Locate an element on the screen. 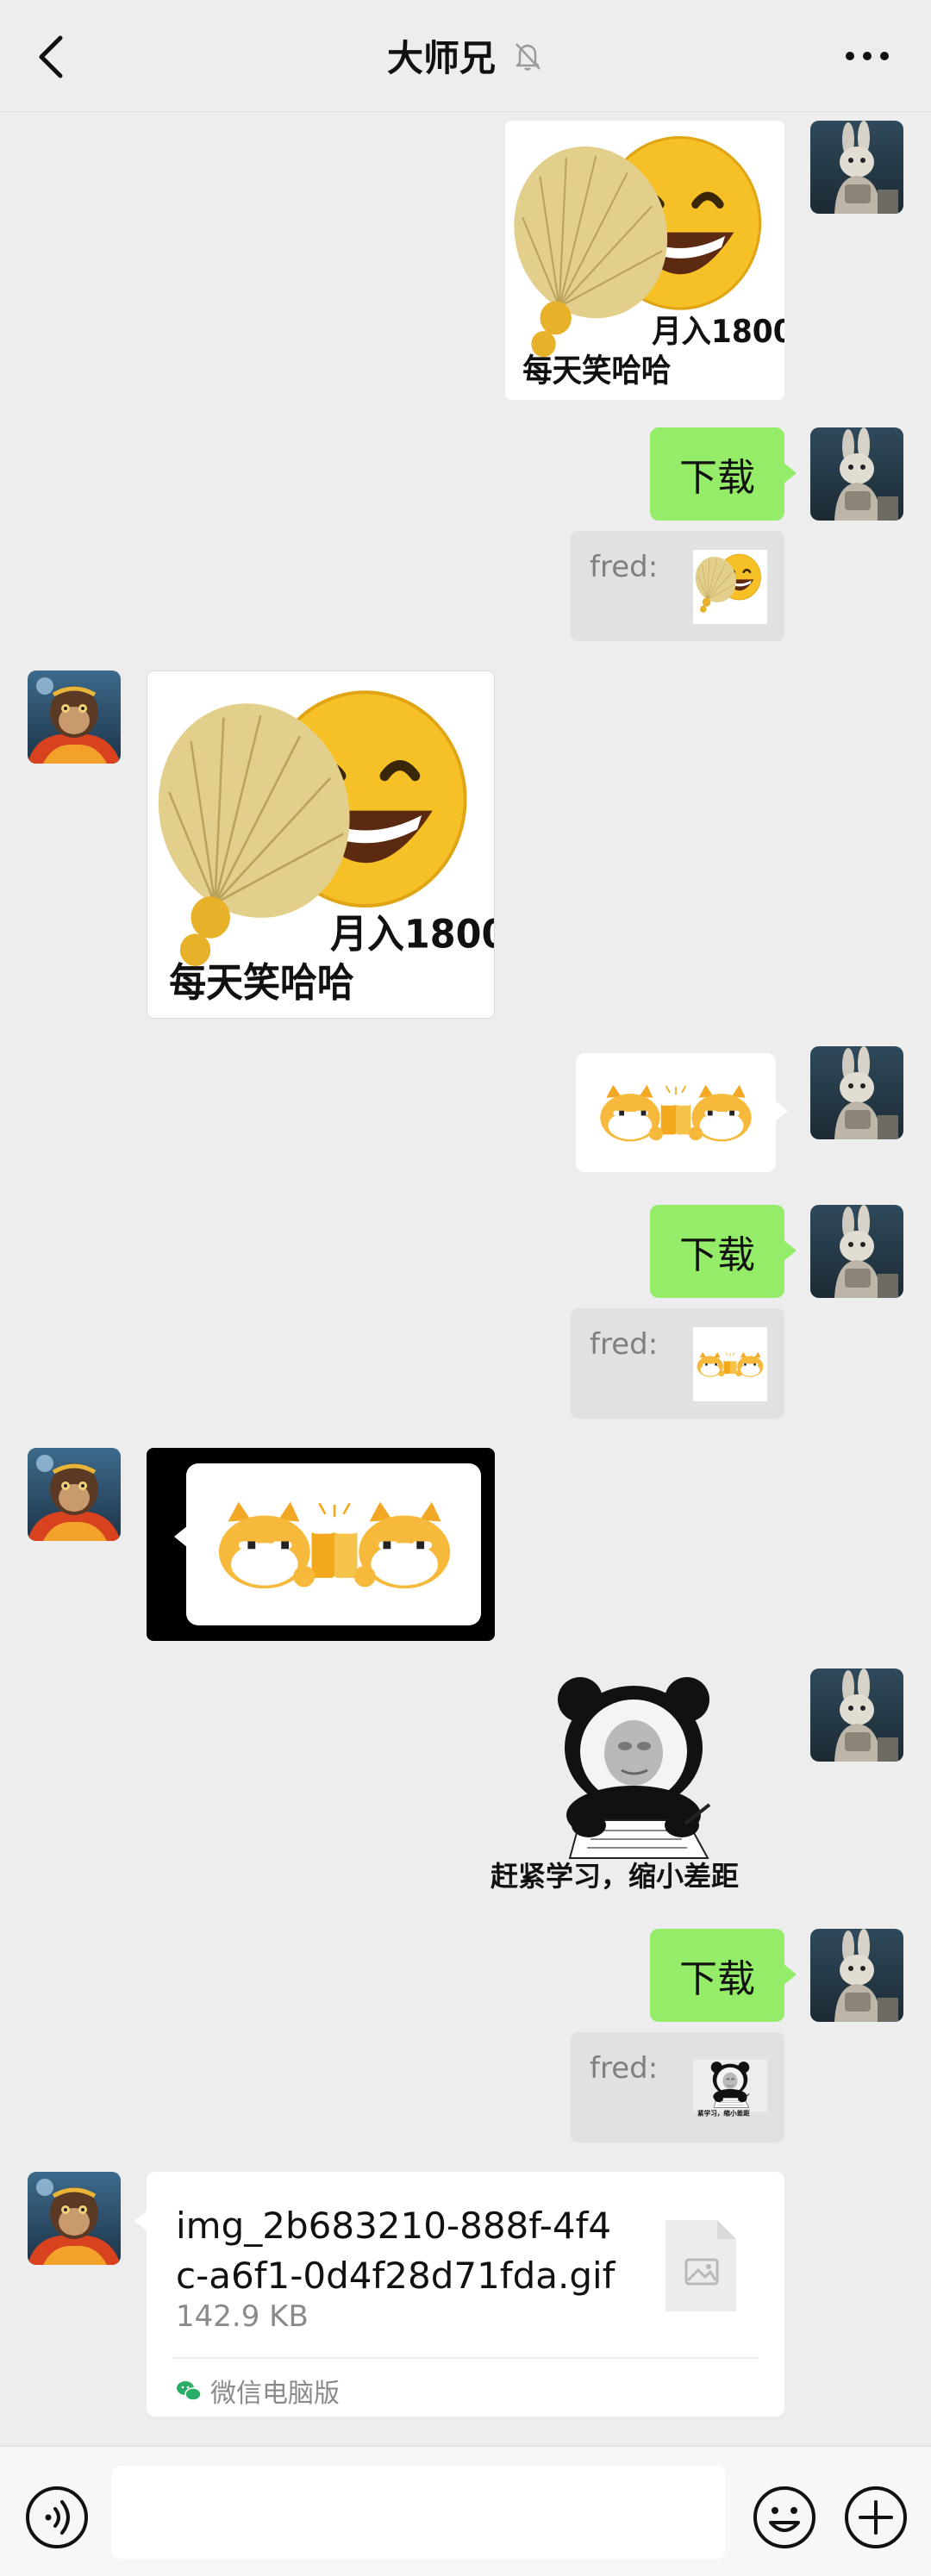 The image size is (931, 2576). more-dots-icon is located at coordinates (867, 56).